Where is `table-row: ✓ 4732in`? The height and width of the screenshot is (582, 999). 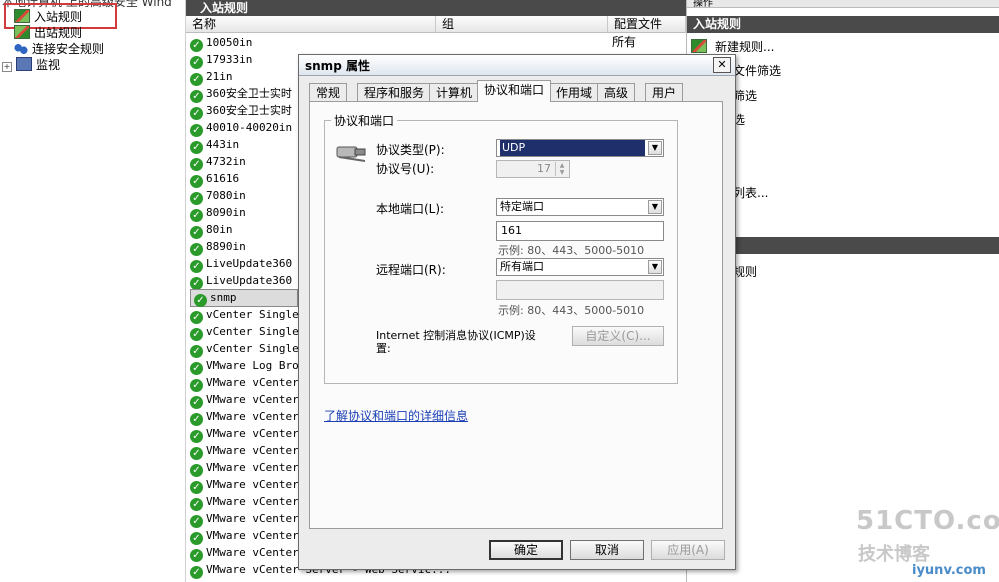
table-row: ✓ 4732in is located at coordinates (218, 162).